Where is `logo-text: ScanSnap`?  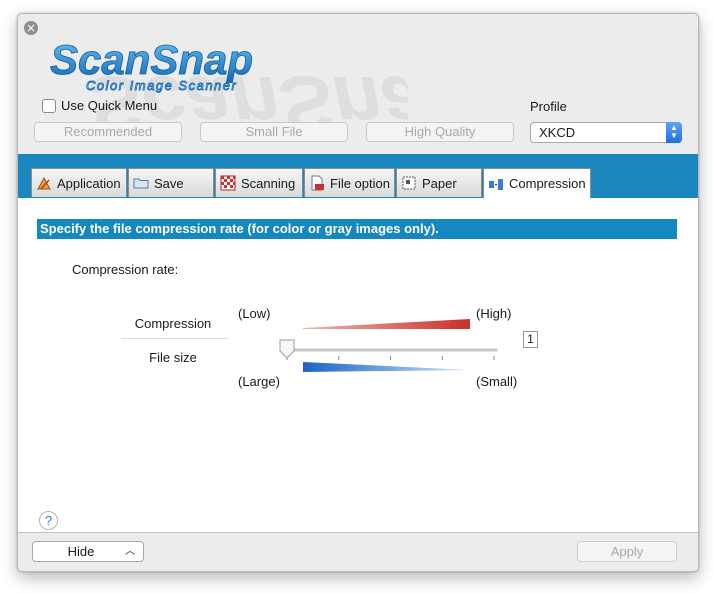
logo-text: ScanSnap is located at coordinates (151, 59).